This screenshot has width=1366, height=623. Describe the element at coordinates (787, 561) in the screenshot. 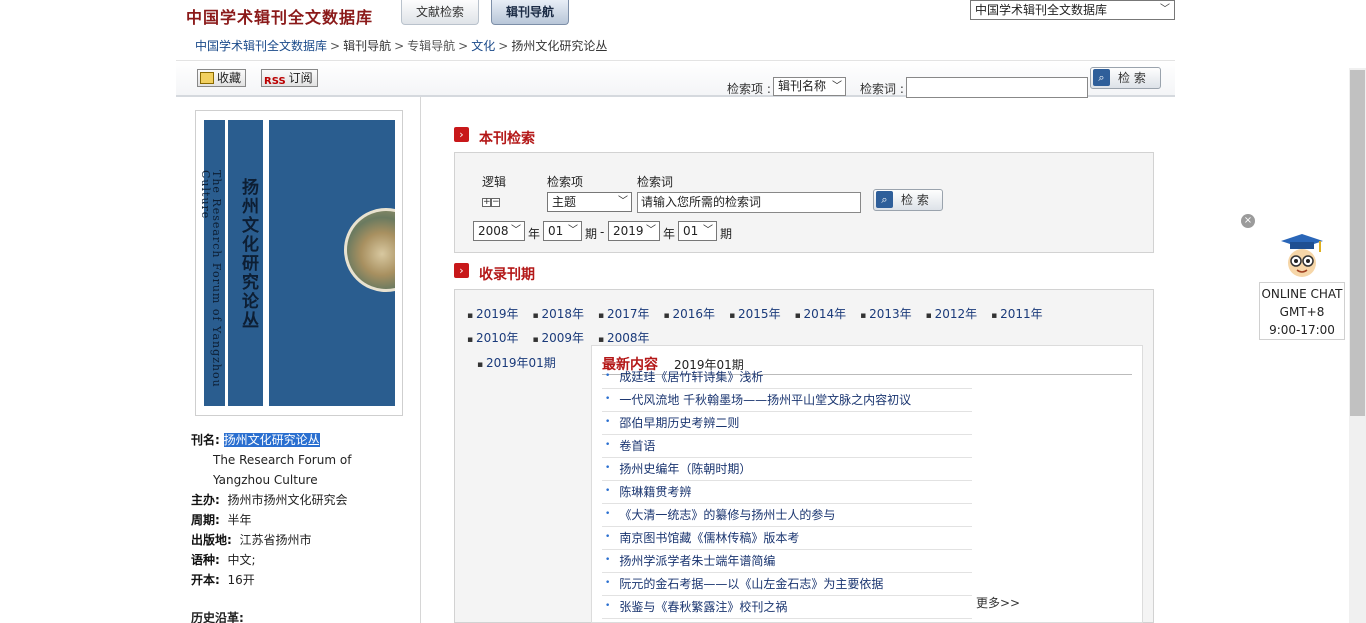

I see `article-link: 扬州学派学者朱士端年谱简编` at that location.